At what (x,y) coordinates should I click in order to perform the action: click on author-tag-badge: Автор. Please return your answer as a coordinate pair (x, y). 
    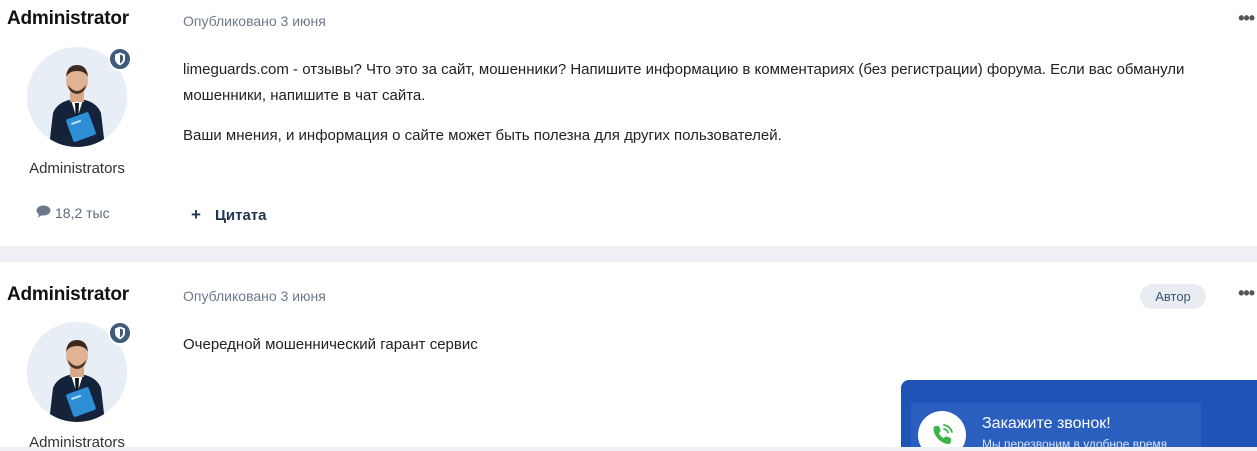
    Looking at the image, I should click on (1173, 296).